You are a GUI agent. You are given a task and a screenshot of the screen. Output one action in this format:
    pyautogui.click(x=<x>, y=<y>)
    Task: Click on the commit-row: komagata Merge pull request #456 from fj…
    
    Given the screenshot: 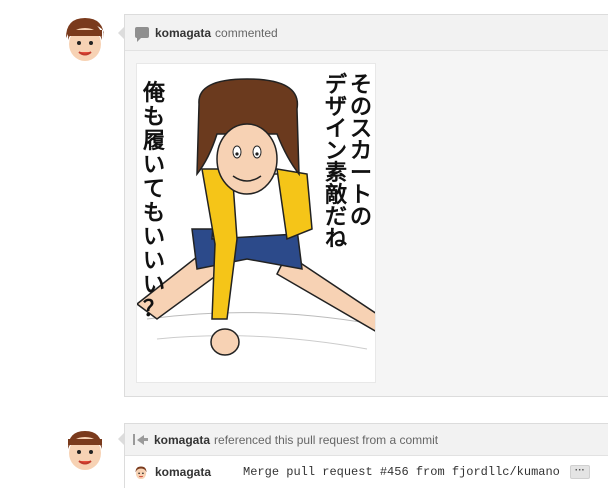 What is the action you would take?
    pyautogui.click(x=366, y=472)
    